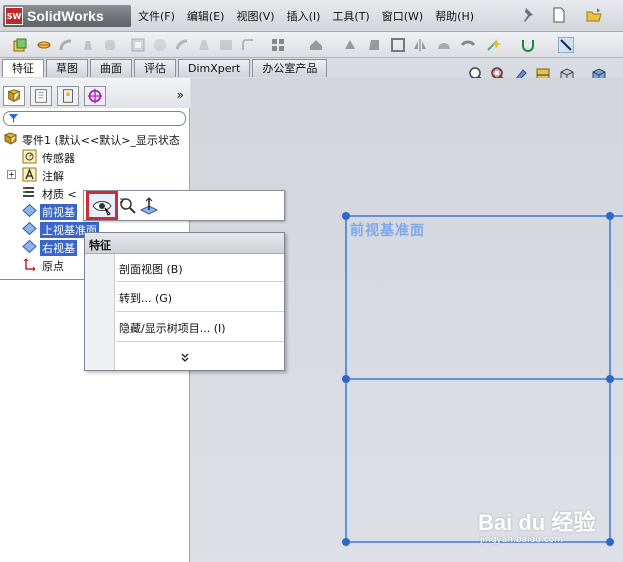 The height and width of the screenshot is (562, 623). I want to click on watermark-brand: Bai du 经验, so click(537, 522).